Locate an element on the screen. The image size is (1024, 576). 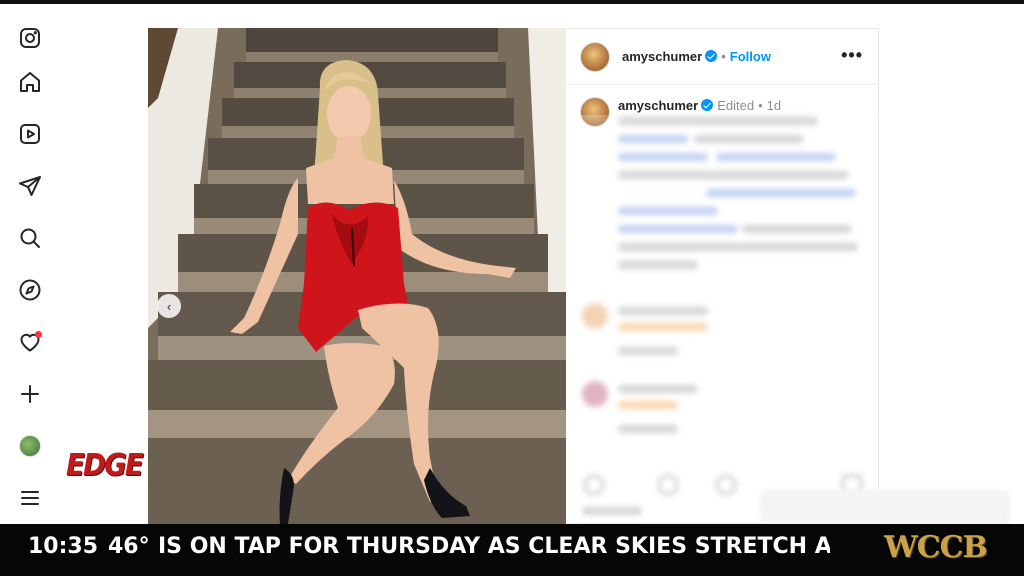
reels-icon is located at coordinates (30, 134).